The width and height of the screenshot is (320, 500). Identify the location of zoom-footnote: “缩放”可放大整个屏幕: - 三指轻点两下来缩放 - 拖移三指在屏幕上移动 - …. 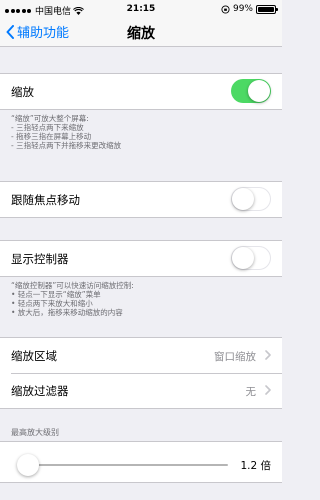
(141, 132).